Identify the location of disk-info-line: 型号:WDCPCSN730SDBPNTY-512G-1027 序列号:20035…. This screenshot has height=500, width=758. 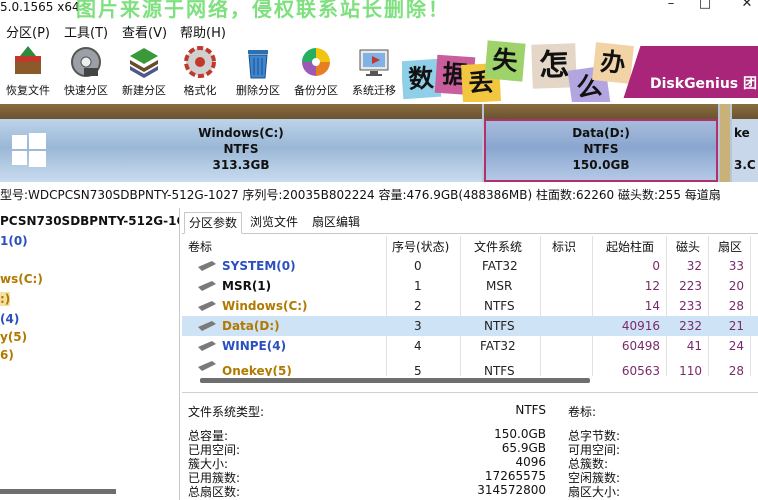
(360, 195).